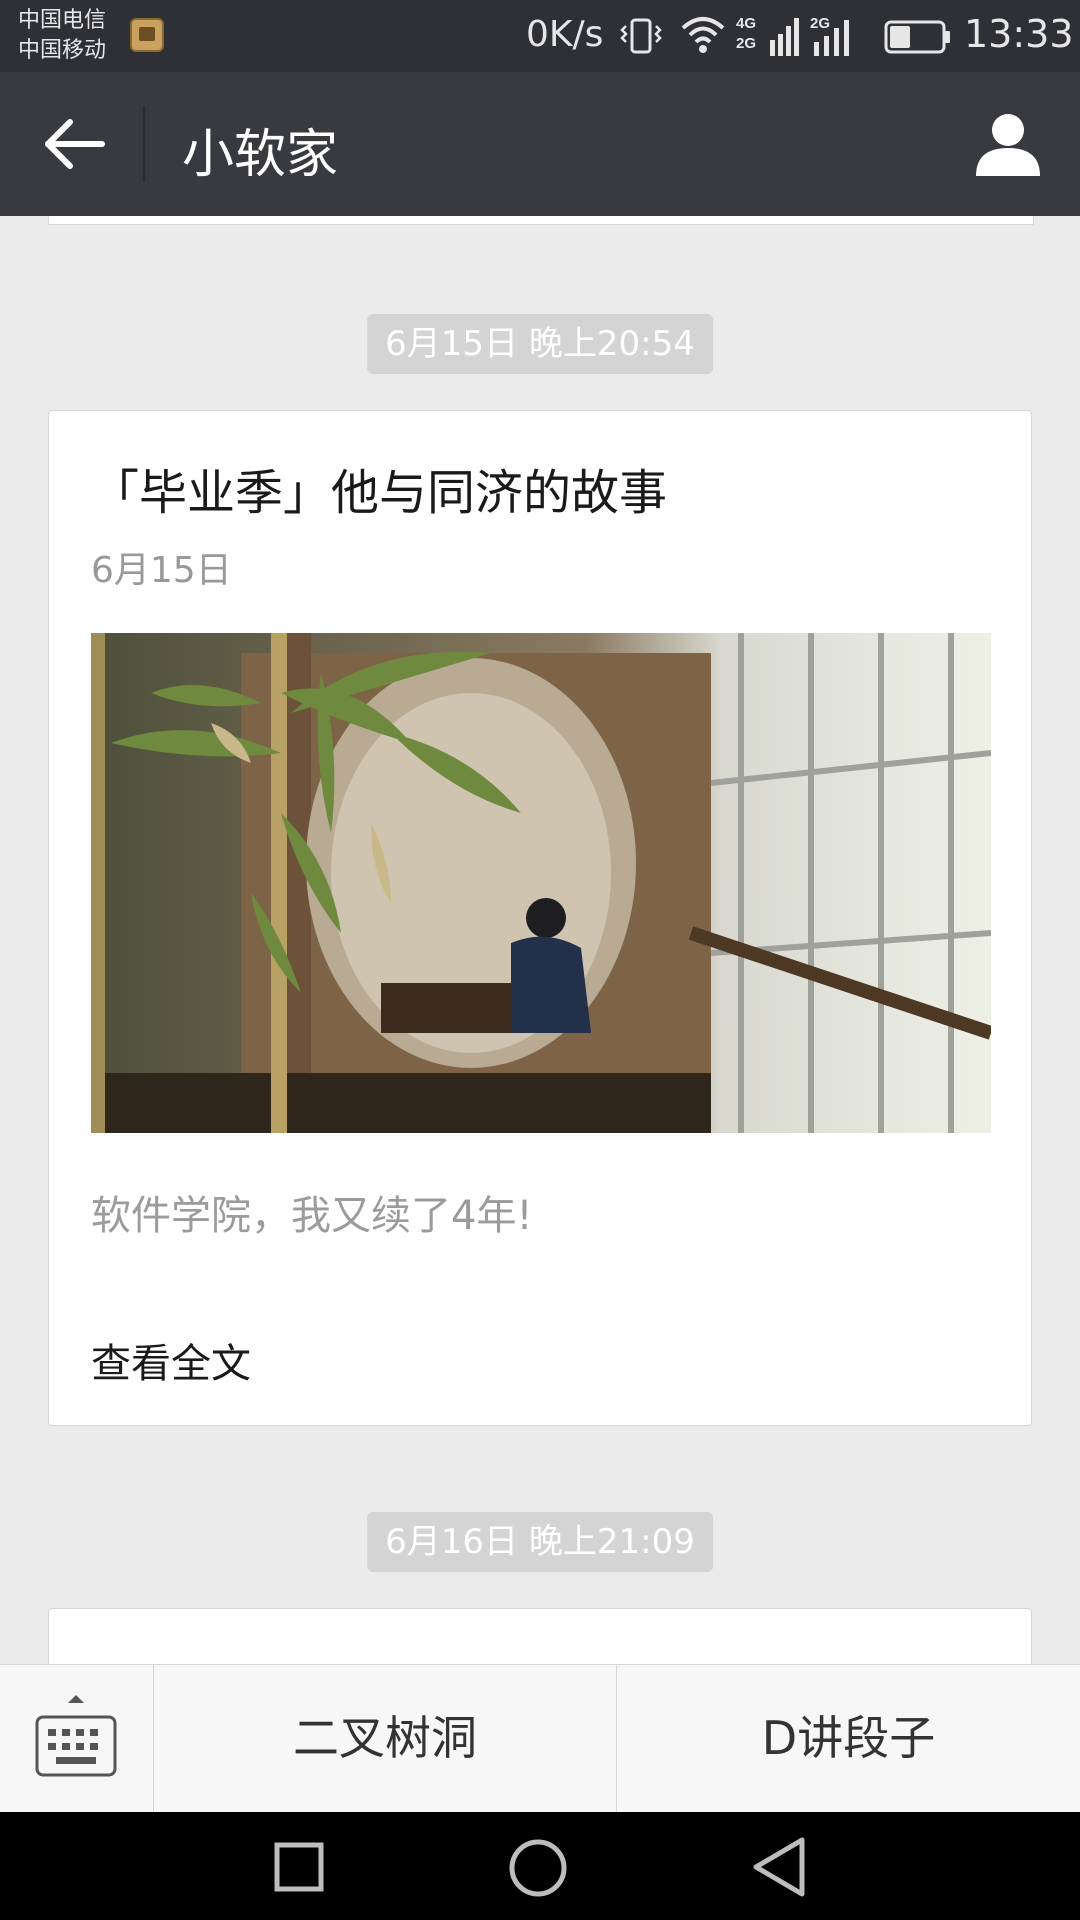 Image resolution: width=1080 pixels, height=1920 pixels. What do you see at coordinates (540, 144) in the screenshot?
I see `title-bar: 小软家` at bounding box center [540, 144].